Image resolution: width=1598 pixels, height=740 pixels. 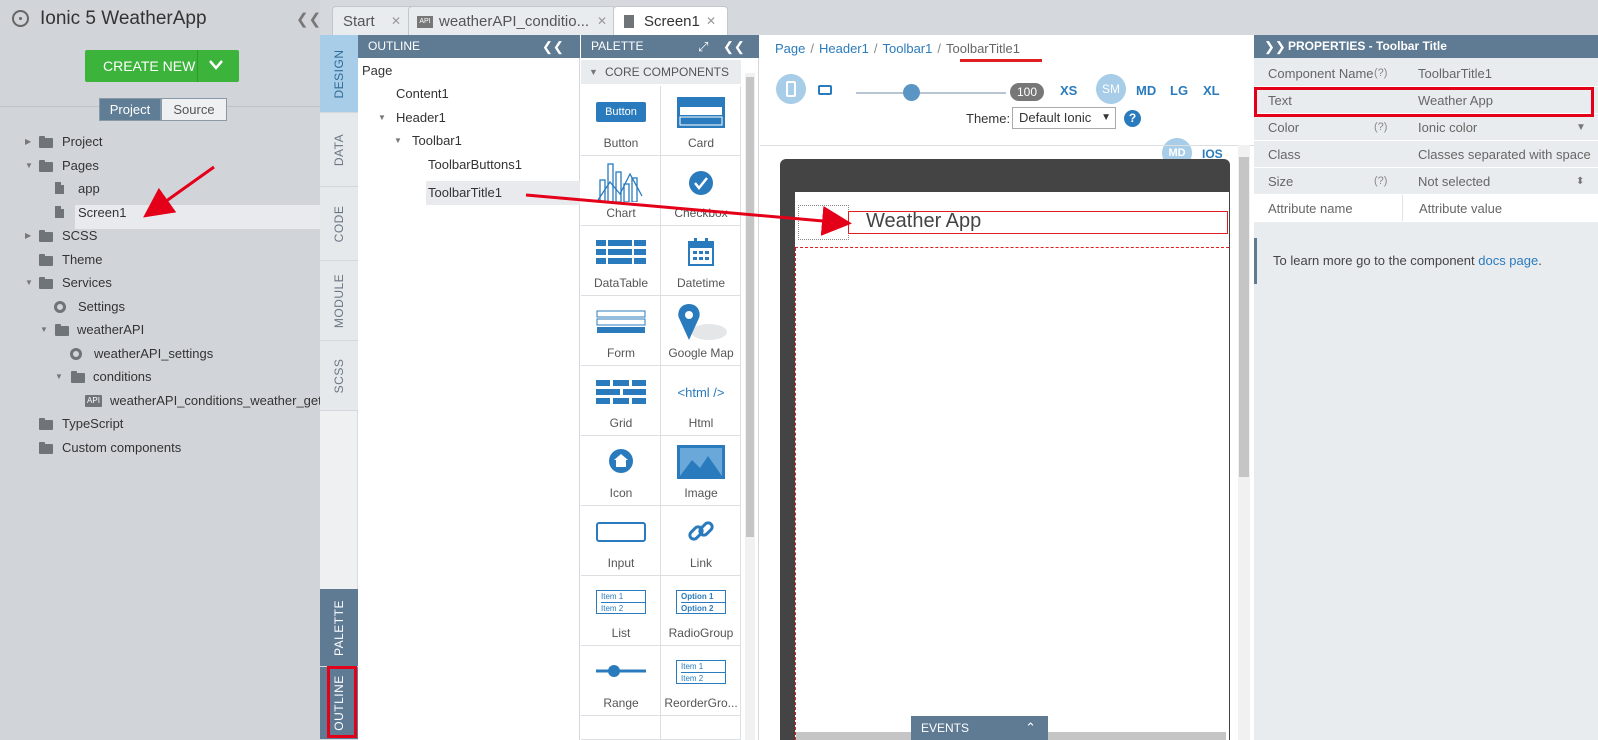 I want to click on class-field: Classes separated with space, so click(x=1497, y=154).